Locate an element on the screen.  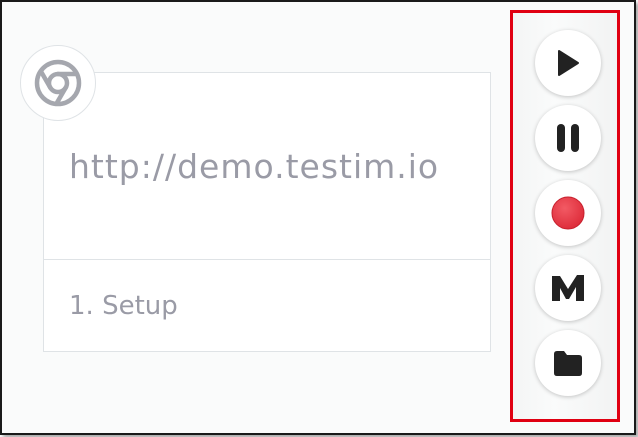
record-button is located at coordinates (568, 213).